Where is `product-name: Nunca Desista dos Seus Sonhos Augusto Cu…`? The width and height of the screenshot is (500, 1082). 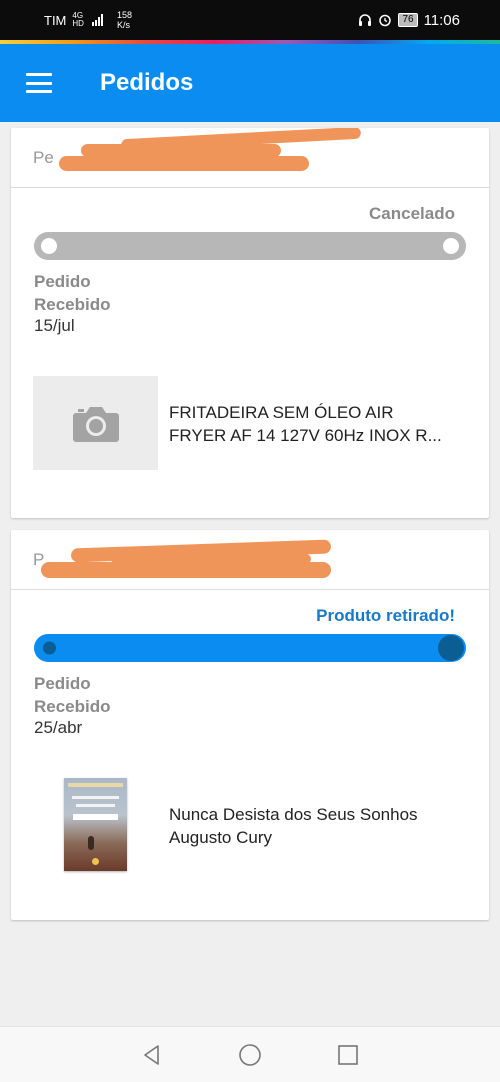
product-name: Nunca Desista dos Seus Sonhos Augusto Cu… is located at coordinates (319, 826).